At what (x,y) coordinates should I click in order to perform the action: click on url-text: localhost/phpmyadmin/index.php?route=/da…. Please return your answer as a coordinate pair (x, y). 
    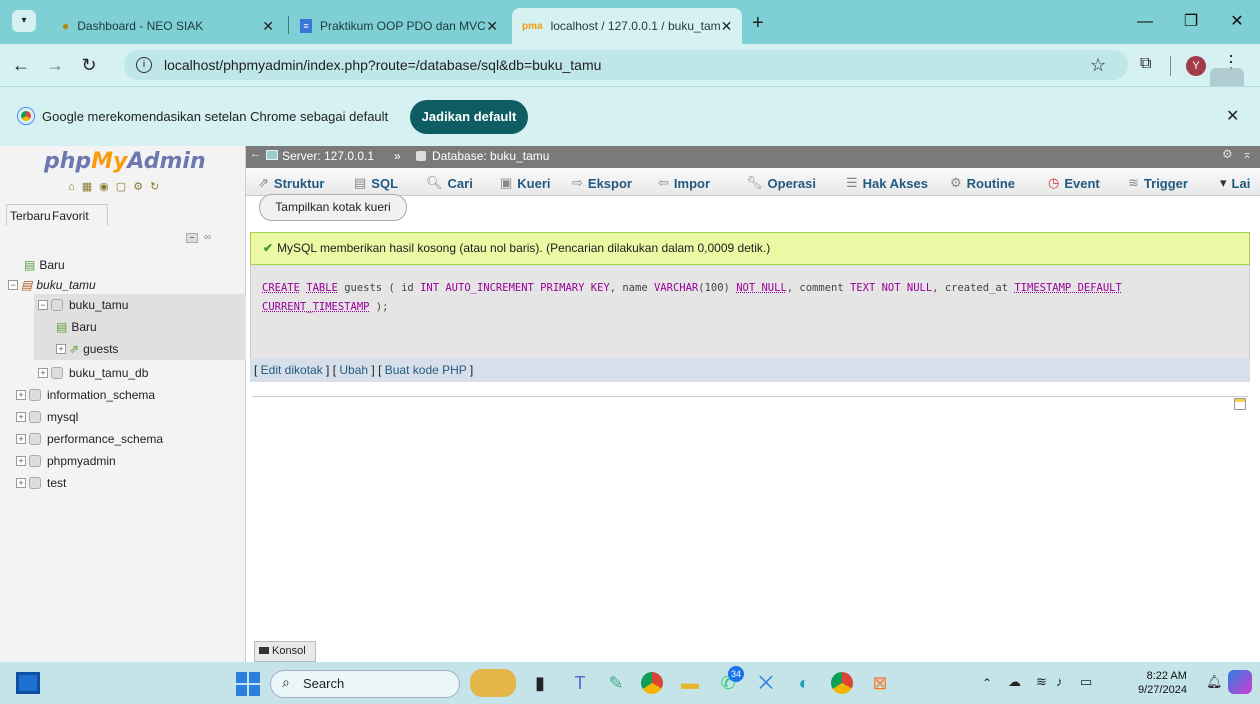
    Looking at the image, I should click on (382, 65).